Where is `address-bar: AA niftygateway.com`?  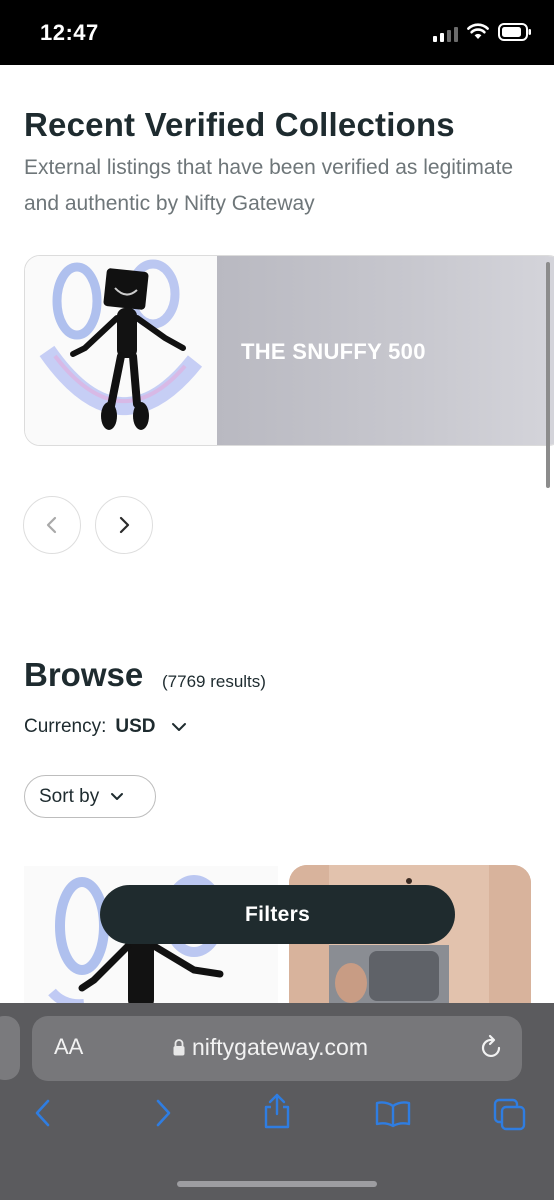 address-bar: AA niftygateway.com is located at coordinates (277, 1048).